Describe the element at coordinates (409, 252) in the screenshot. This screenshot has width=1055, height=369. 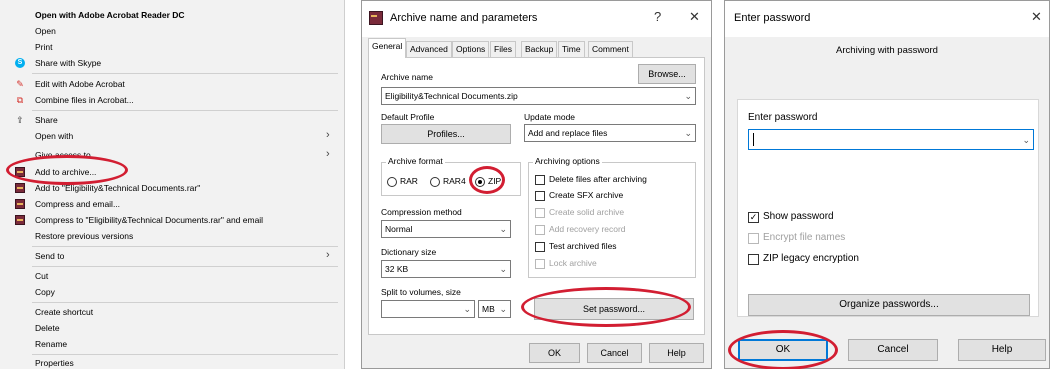
I see `dictionary-size-label: Dictionary size` at that location.